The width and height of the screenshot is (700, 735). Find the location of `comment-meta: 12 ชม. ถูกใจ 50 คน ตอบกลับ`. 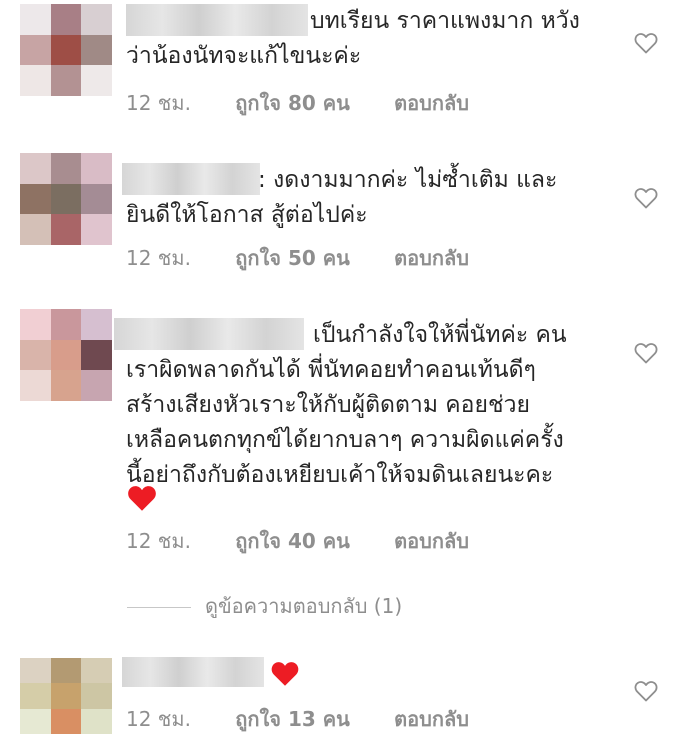

comment-meta: 12 ชม. ถูกใจ 50 คน ตอบกลับ is located at coordinates (297, 258).